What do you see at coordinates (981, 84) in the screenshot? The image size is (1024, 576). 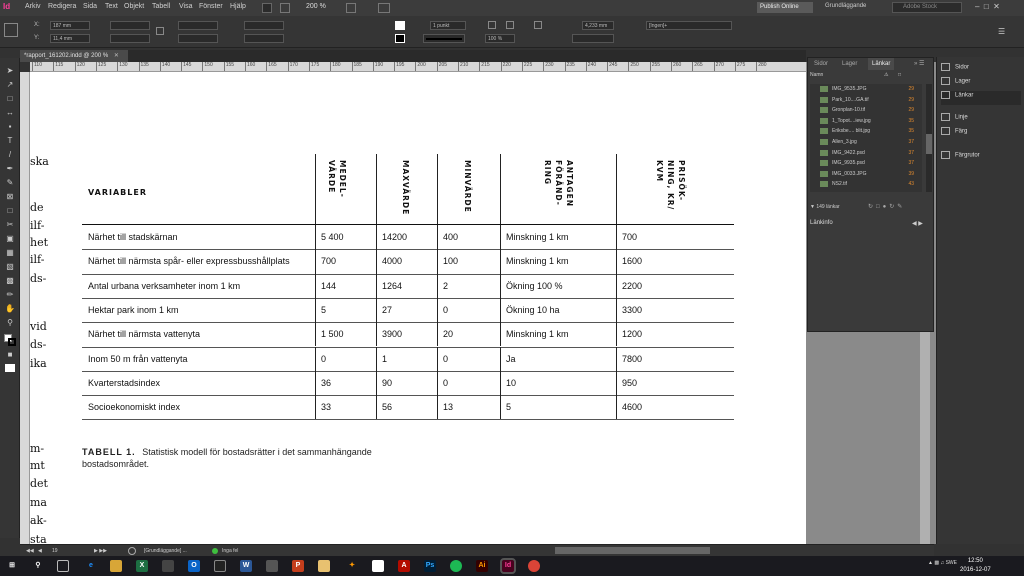 I see `dock-item-lager: Lager` at bounding box center [981, 84].